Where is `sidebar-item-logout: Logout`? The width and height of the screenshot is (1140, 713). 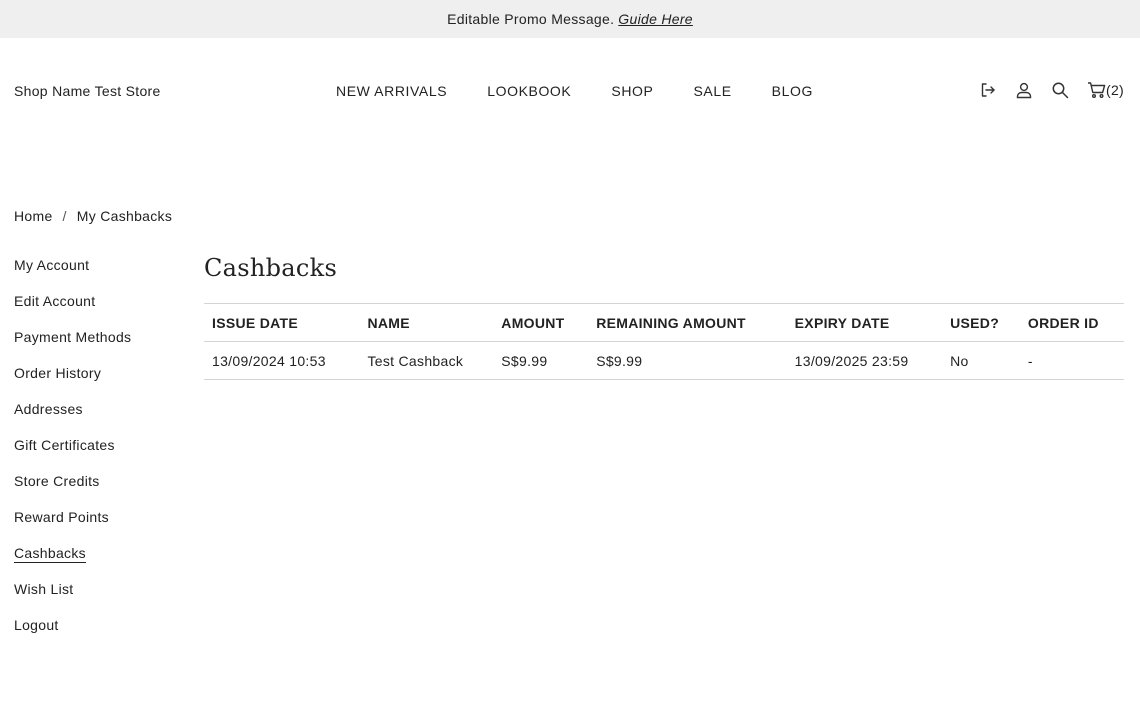 sidebar-item-logout: Logout is located at coordinates (72, 635).